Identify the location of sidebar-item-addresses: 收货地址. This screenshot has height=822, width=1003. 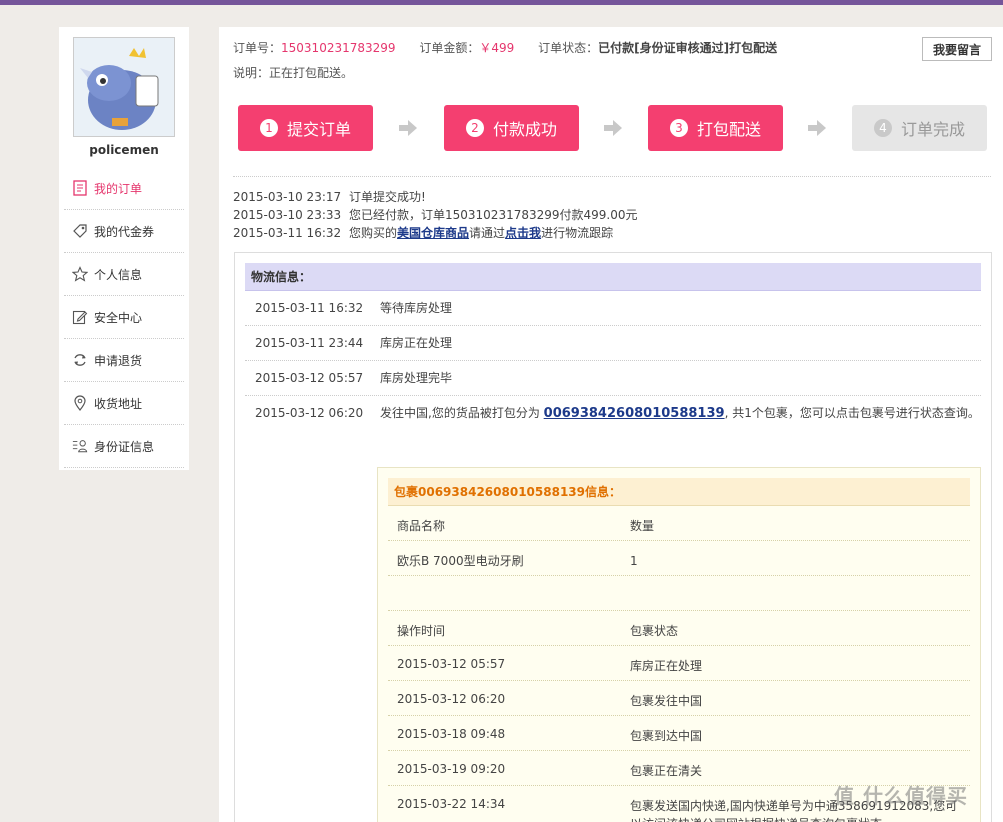
(124, 403).